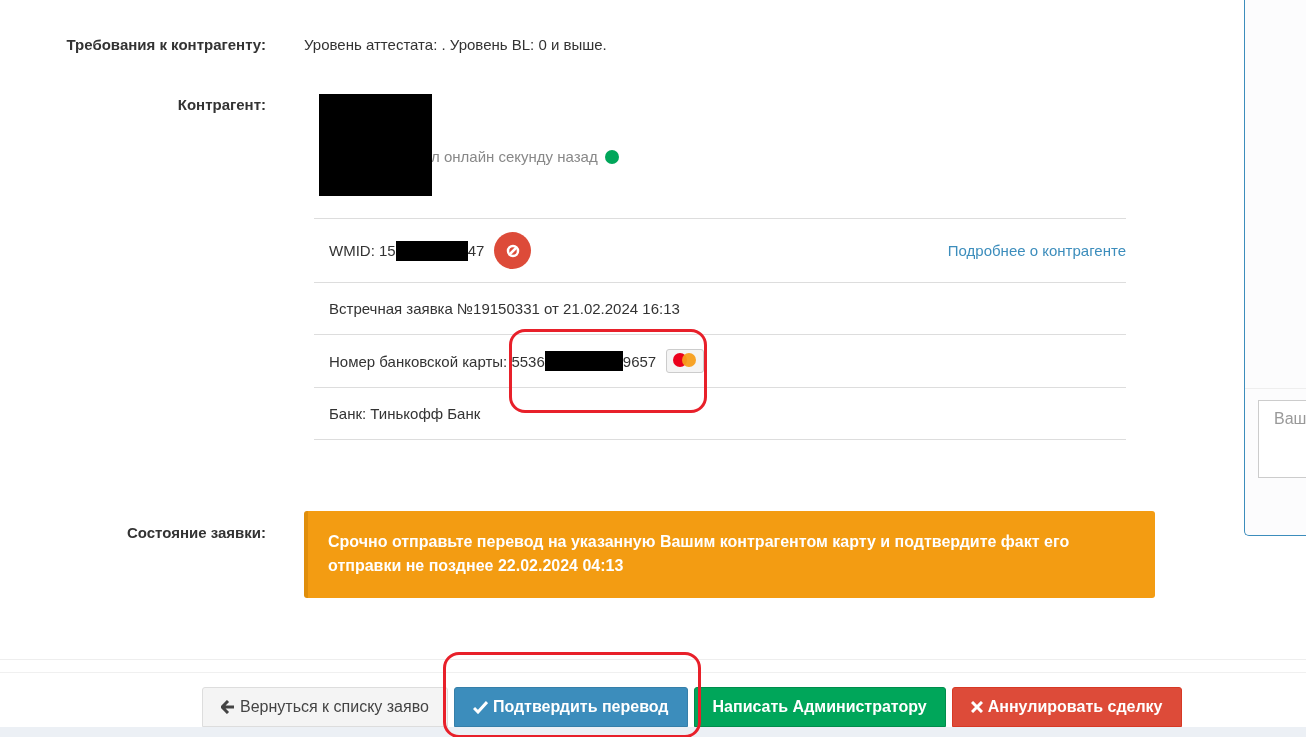 The height and width of the screenshot is (737, 1306). Describe the element at coordinates (476, 250) in the screenshot. I see `wmid-text: 47` at that location.